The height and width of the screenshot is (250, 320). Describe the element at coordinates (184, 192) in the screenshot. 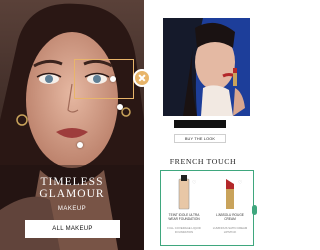

I see `foundation-bottle-icon` at that location.